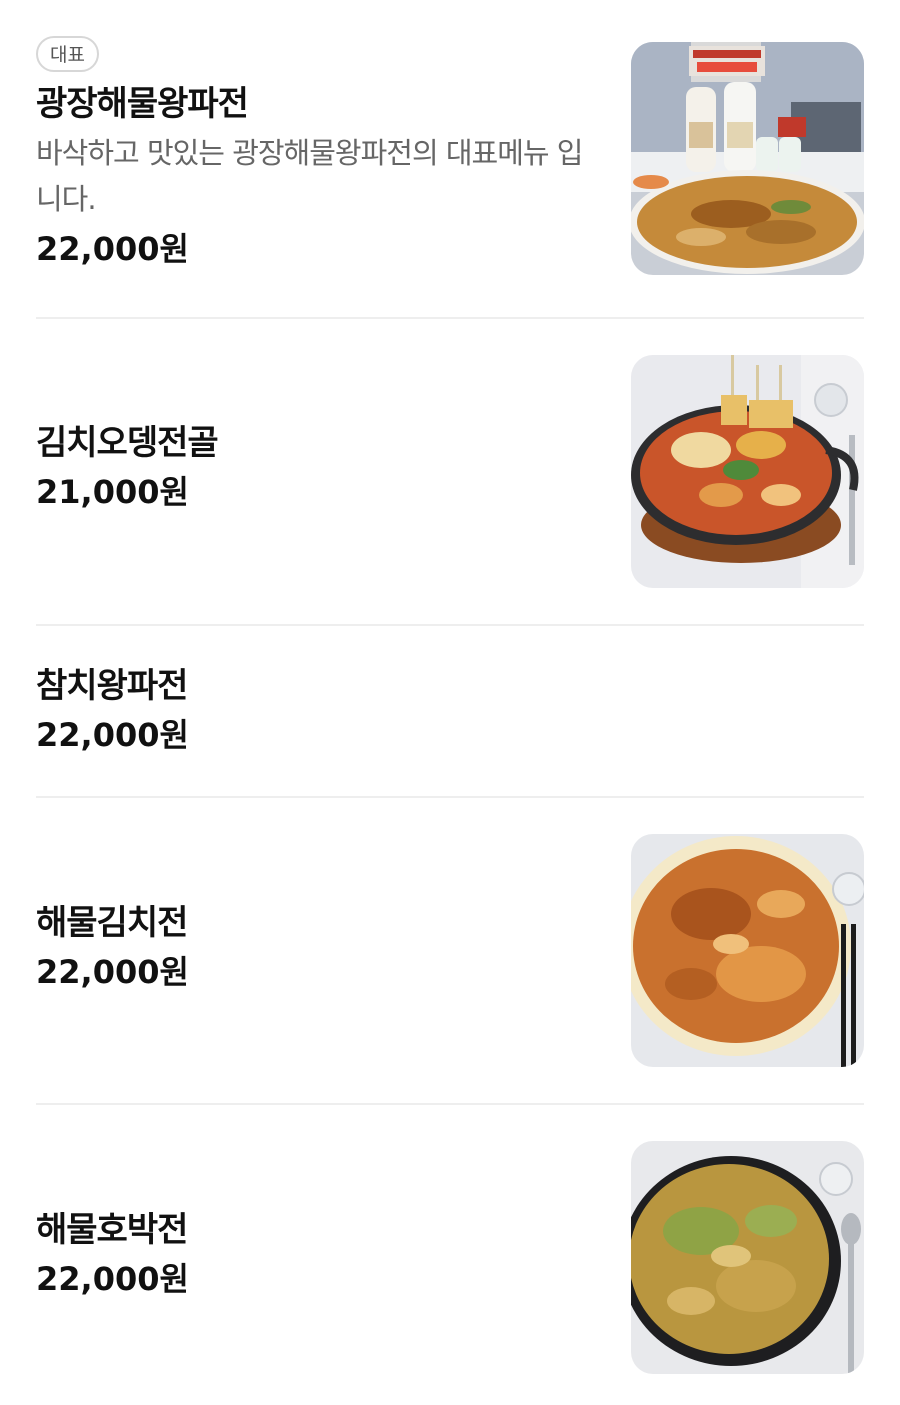  What do you see at coordinates (127, 443) in the screenshot?
I see `menu-item-name: 김치오뎅전골` at bounding box center [127, 443].